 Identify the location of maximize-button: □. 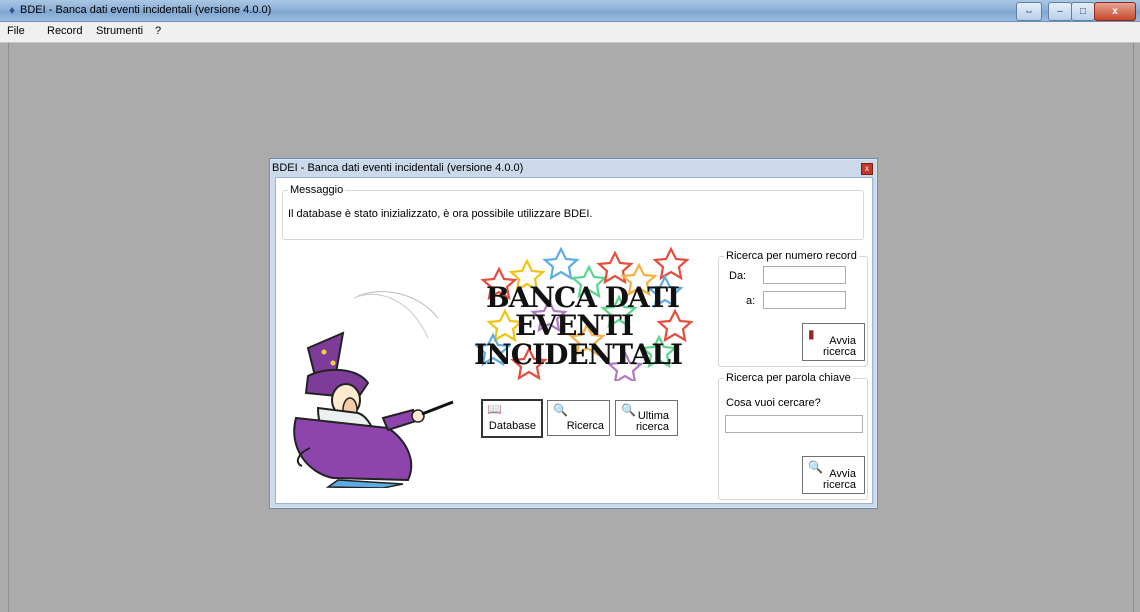
(1083, 11).